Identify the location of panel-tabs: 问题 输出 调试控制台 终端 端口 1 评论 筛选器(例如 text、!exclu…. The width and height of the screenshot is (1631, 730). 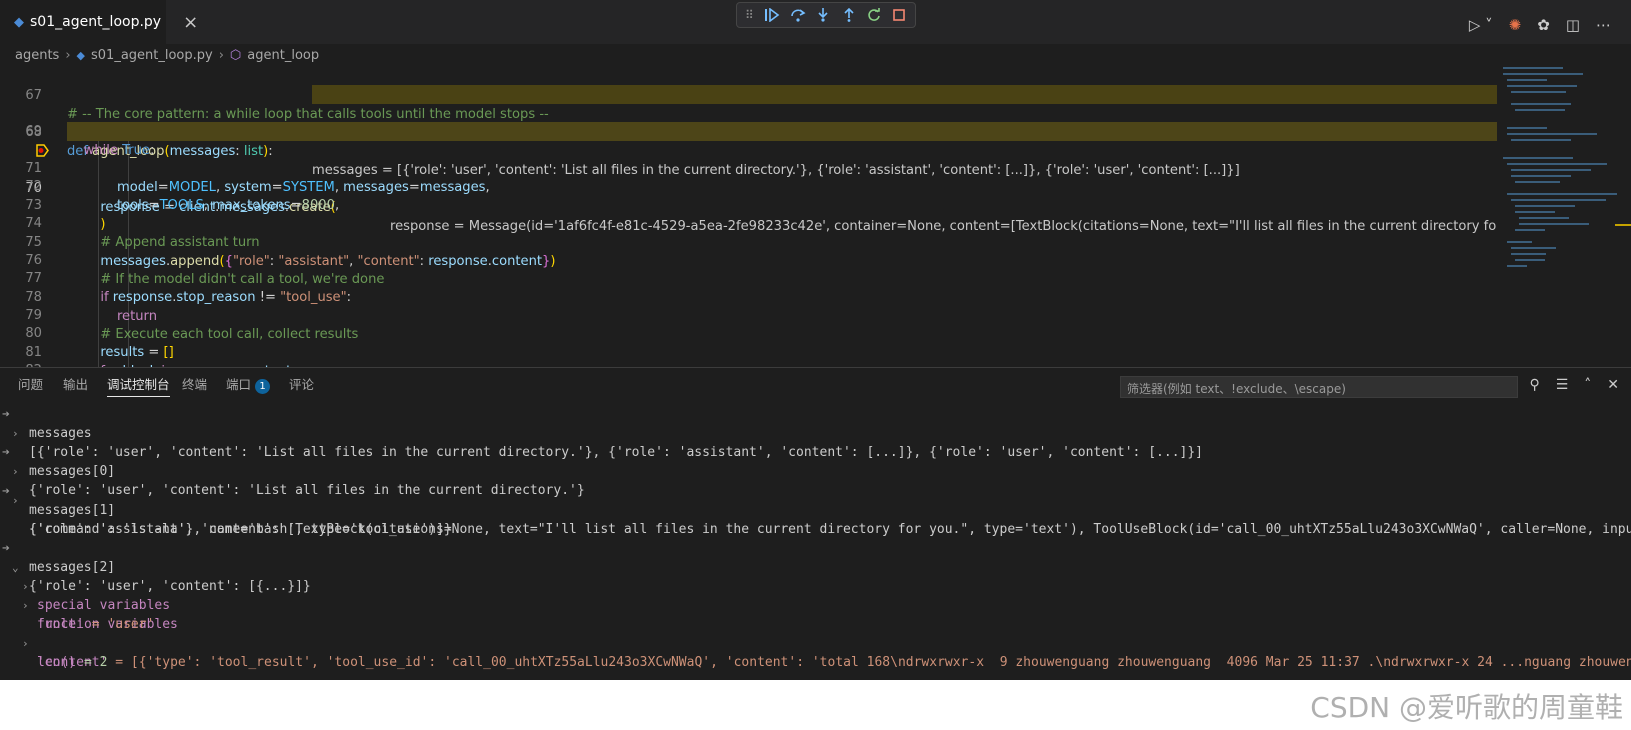
(815, 383).